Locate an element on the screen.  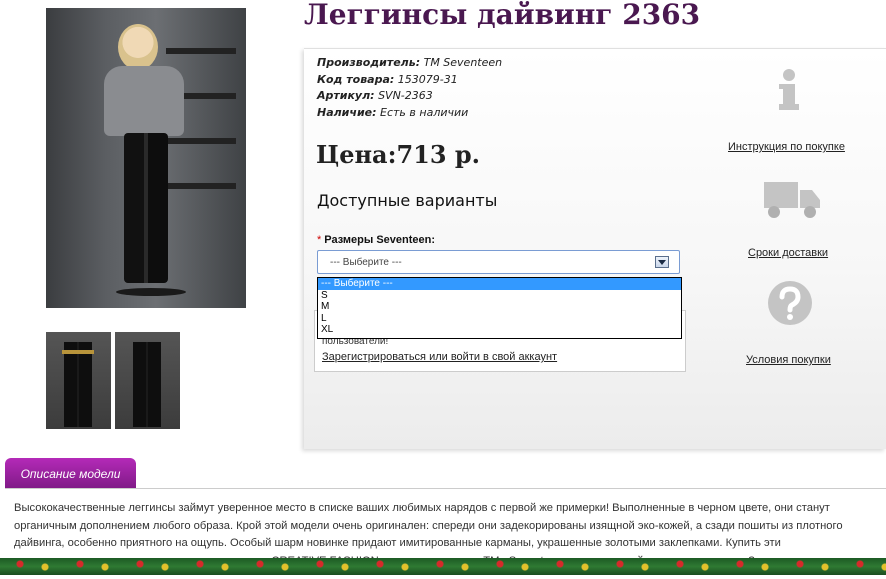
variants-heading: Доступные варианты is located at coordinates (407, 200).